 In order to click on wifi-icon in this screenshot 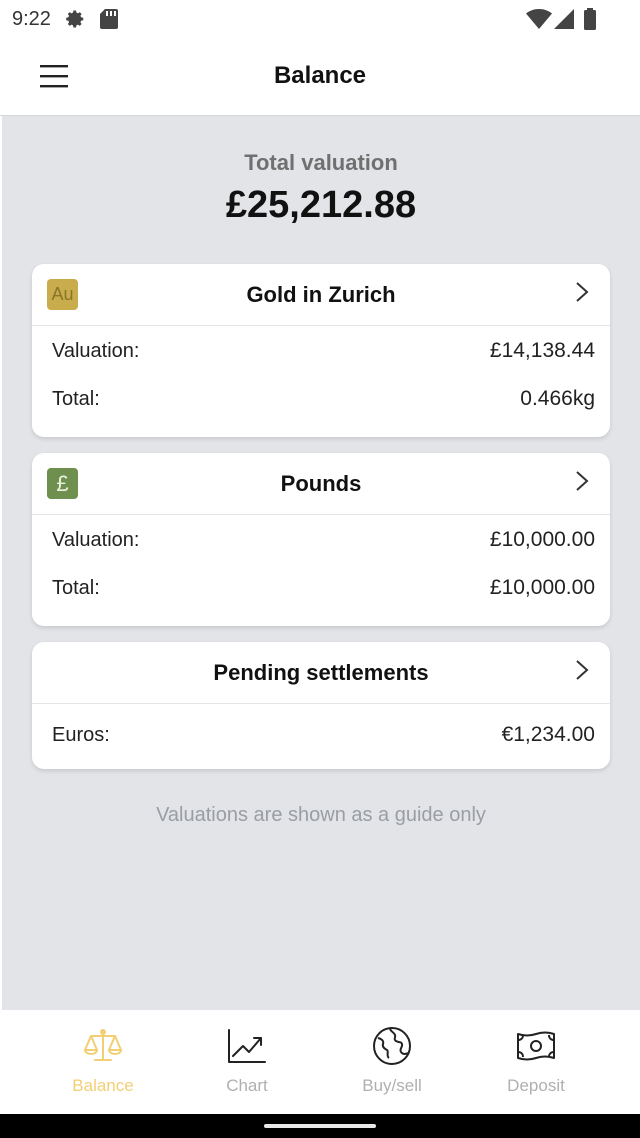, I will do `click(539, 19)`.